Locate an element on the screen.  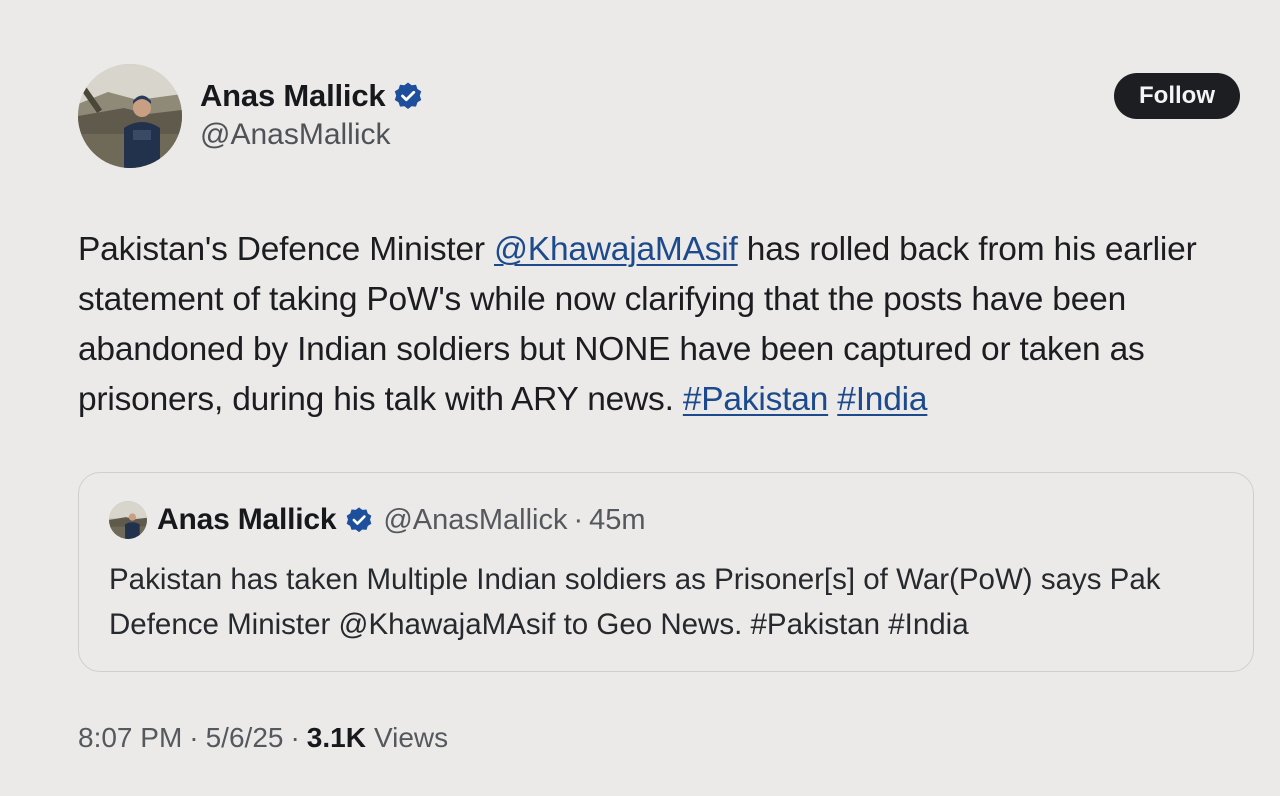
hashtag-link-india: #India is located at coordinates (882, 399).